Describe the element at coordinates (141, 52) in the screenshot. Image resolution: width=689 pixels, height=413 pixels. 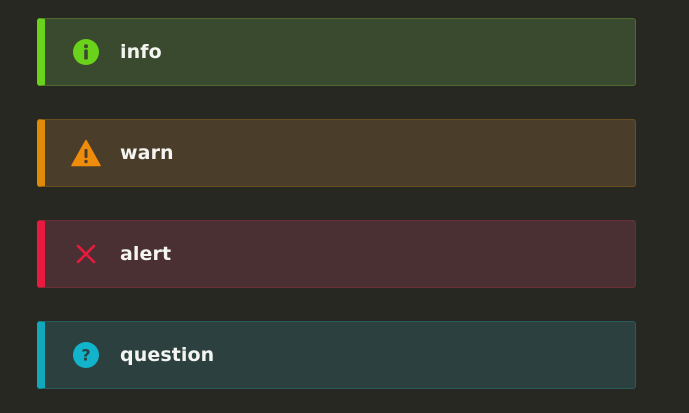
I see `callout-label: info` at that location.